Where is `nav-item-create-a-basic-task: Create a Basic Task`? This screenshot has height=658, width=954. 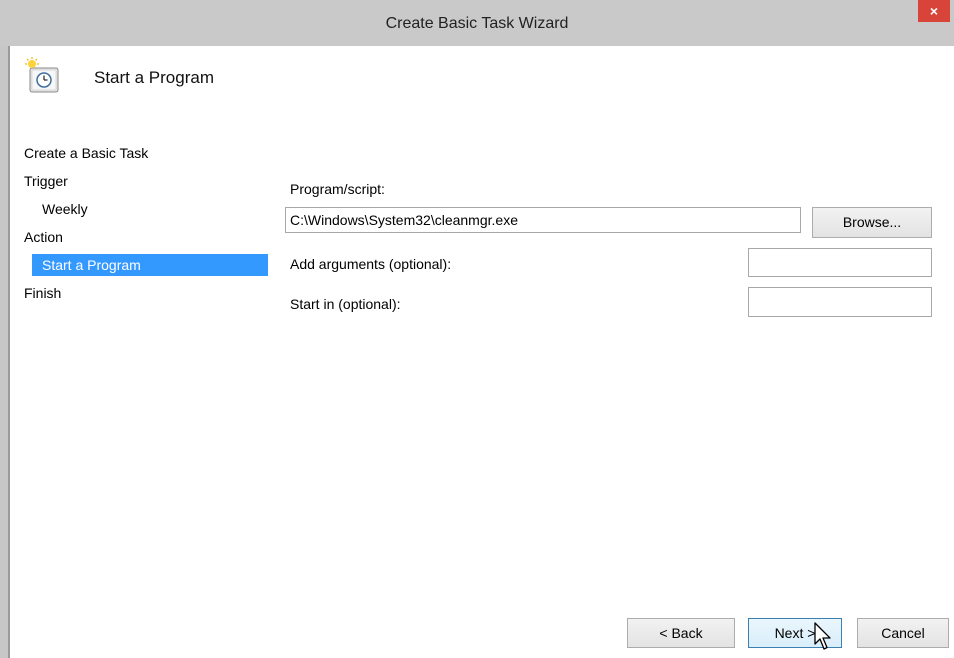
nav-item-create-a-basic-task: Create a Basic Task is located at coordinates (85, 153).